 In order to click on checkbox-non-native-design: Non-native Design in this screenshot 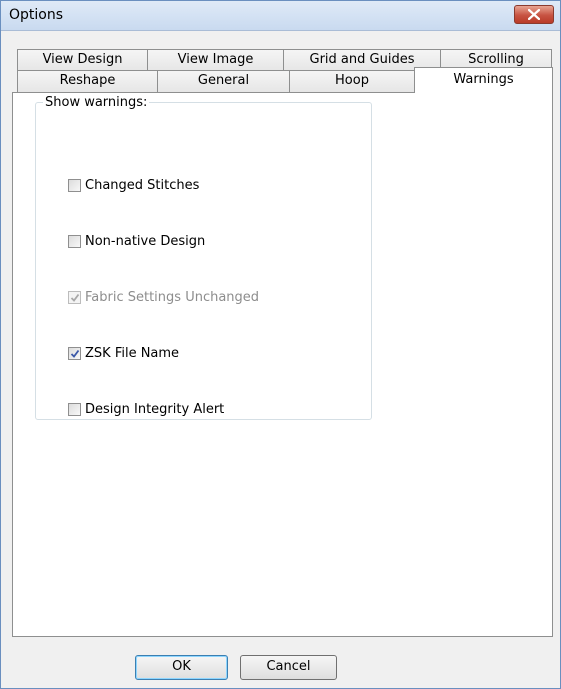, I will do `click(136, 241)`.